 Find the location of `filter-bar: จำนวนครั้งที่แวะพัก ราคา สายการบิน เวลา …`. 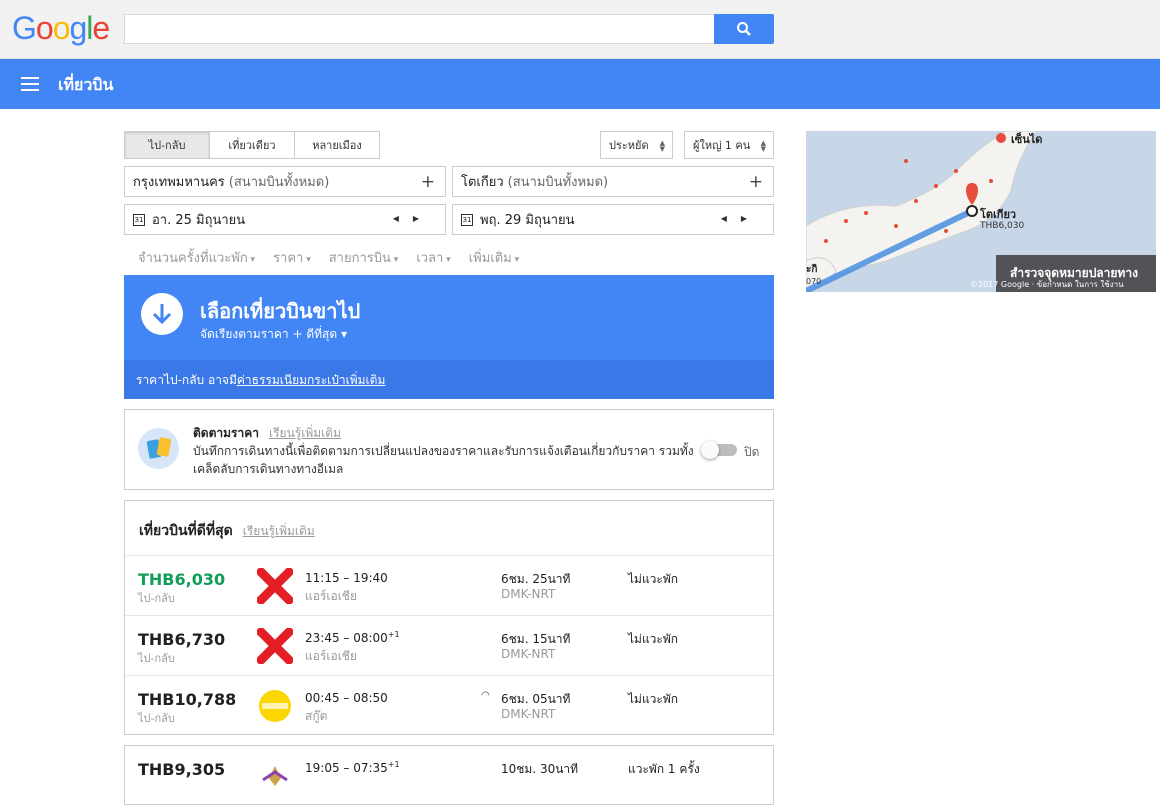

filter-bar: จำนวนครั้งที่แวะพัก ราคา สายการบิน เวลา … is located at coordinates (328, 257).